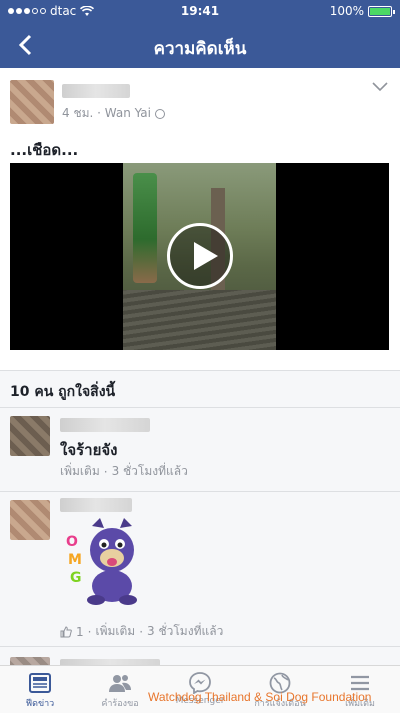  What do you see at coordinates (346, 11) in the screenshot?
I see `battery-percent: 100%` at bounding box center [346, 11].